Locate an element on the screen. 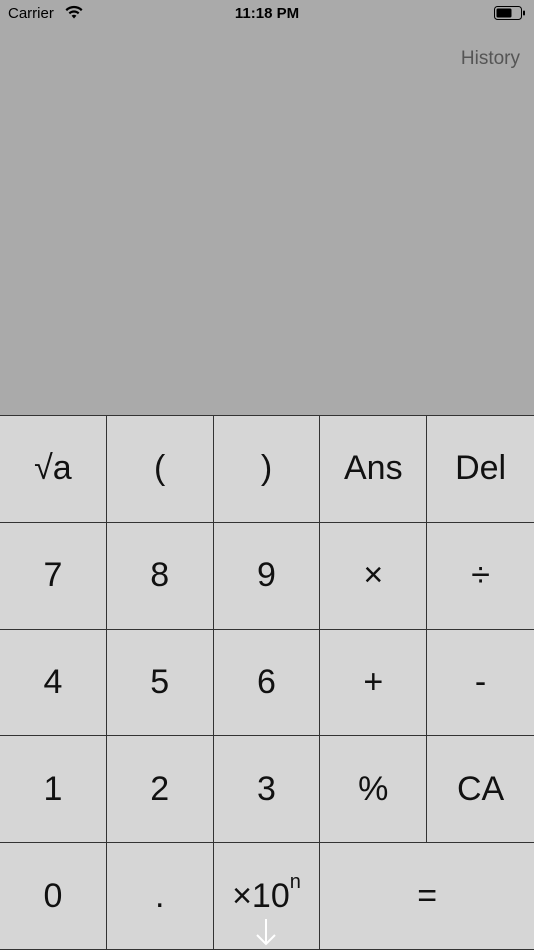 This screenshot has width=534, height=950. digit-1-key: 1 is located at coordinates (53, 790).